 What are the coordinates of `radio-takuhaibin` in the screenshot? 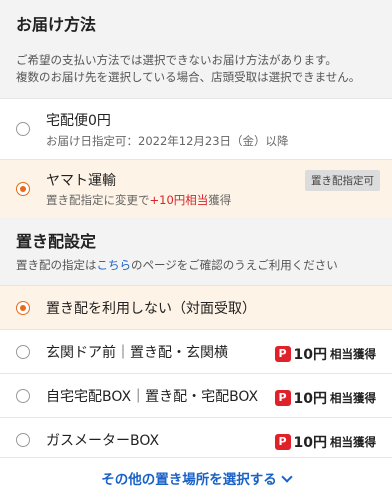 It's located at (23, 129).